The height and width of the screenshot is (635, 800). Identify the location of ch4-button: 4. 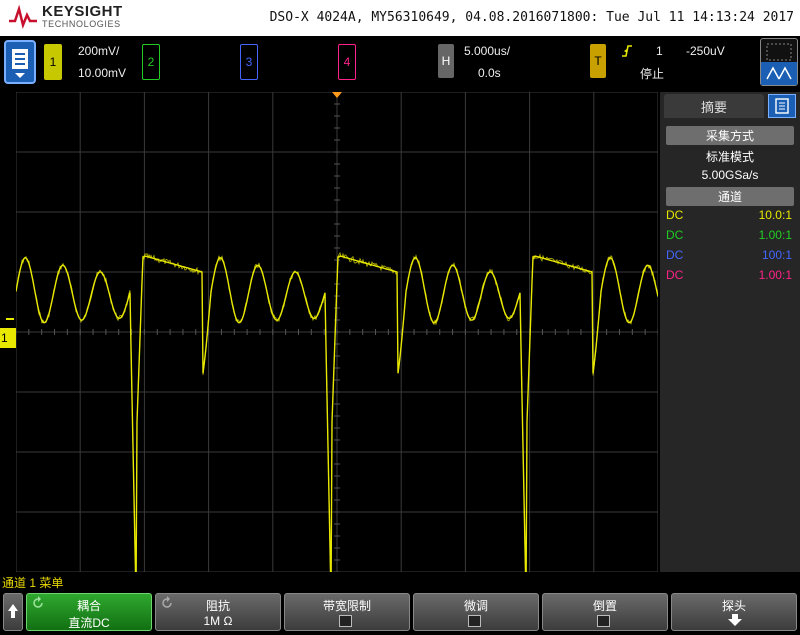
(347, 62).